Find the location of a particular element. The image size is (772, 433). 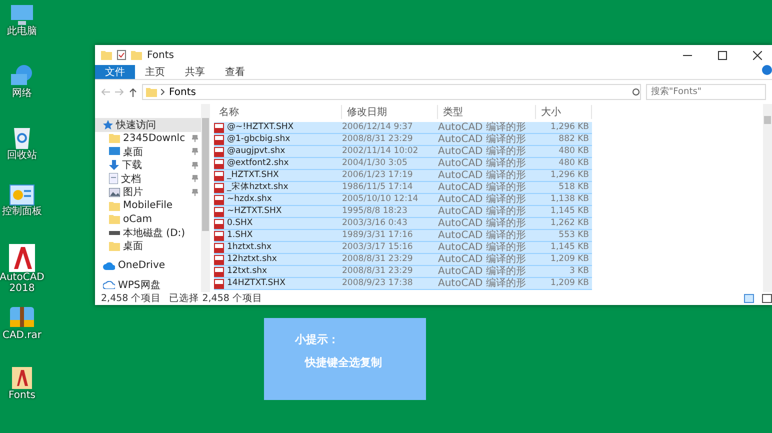

file-size: 1,209 KB is located at coordinates (570, 283).